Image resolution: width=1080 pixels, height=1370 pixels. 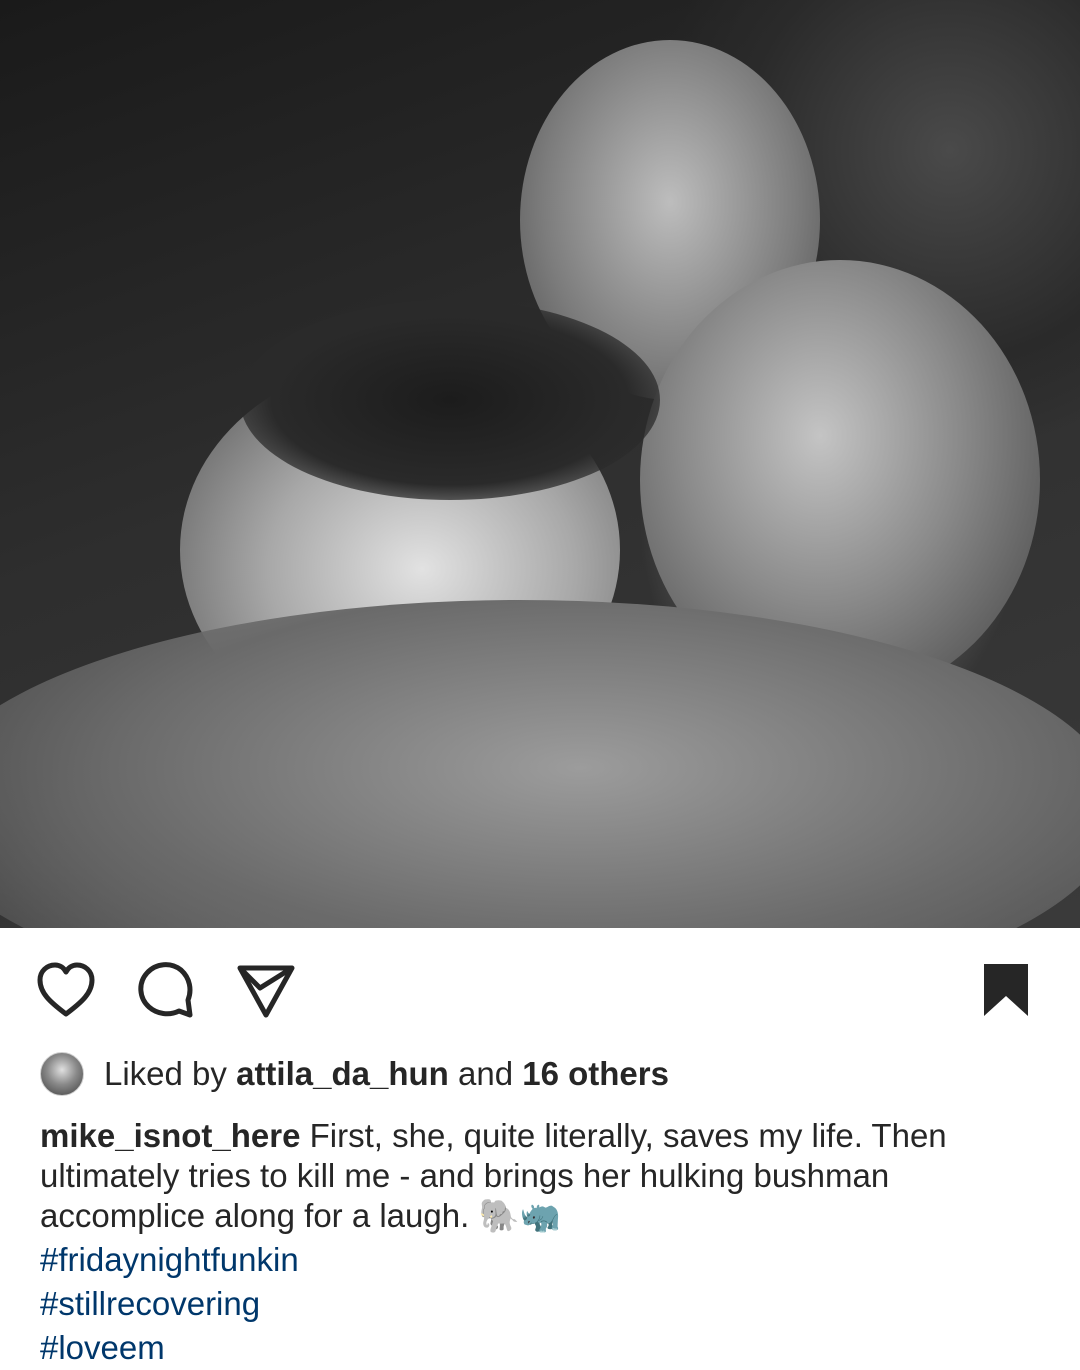 What do you see at coordinates (545, 1260) in the screenshot?
I see `hashtag-link: #fridaynightfunkin` at bounding box center [545, 1260].